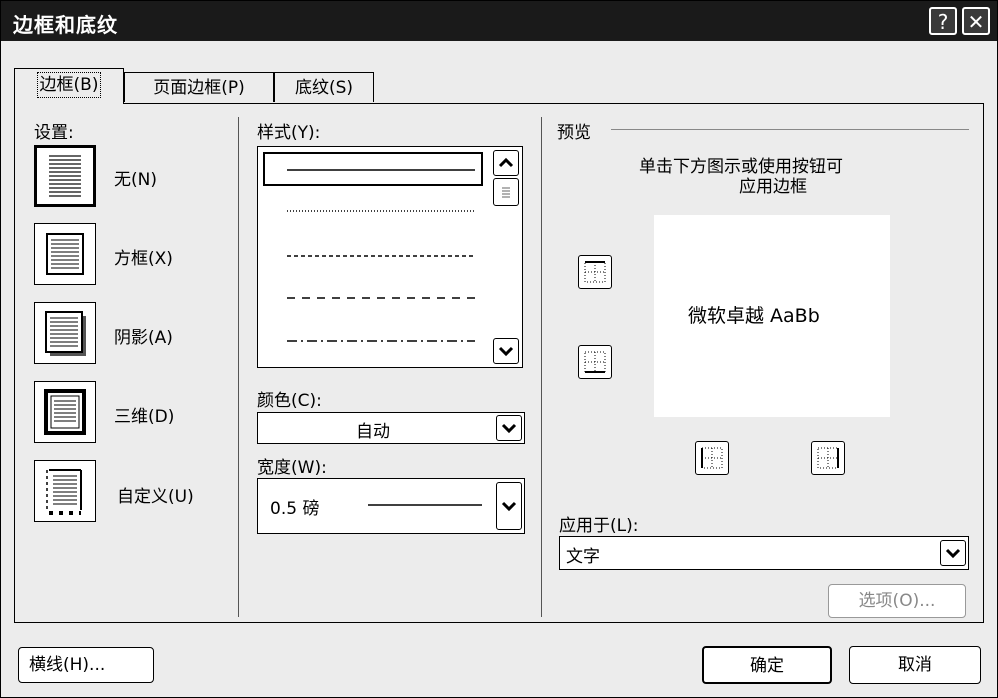  What do you see at coordinates (378, 341) in the screenshot?
I see `style-option-dash-dot` at bounding box center [378, 341].